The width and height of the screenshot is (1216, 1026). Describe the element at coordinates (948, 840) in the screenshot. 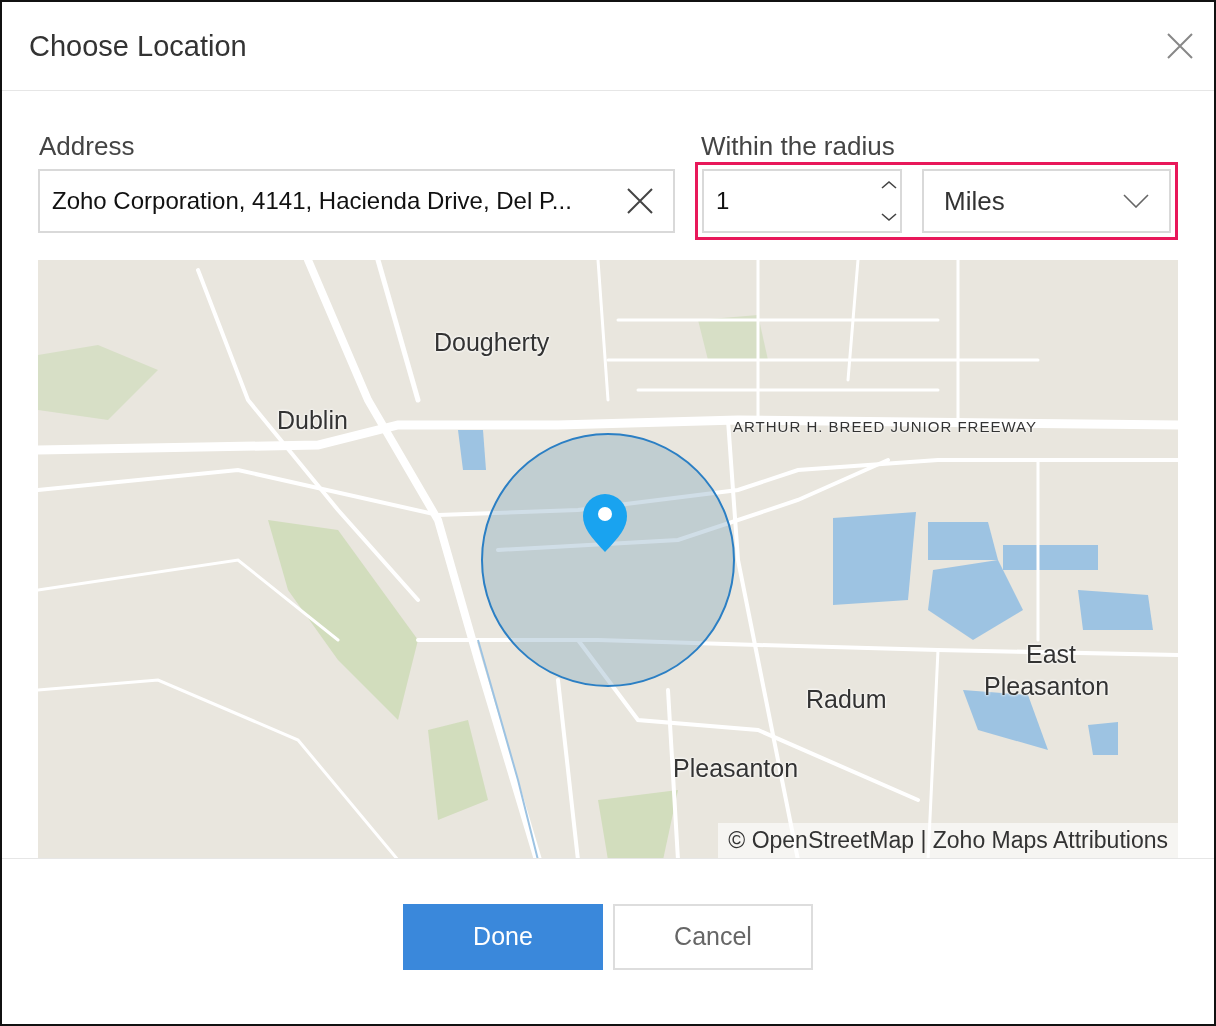

I see `map-attribution: © OpenStreetMap | Zoho Maps Attributions` at that location.